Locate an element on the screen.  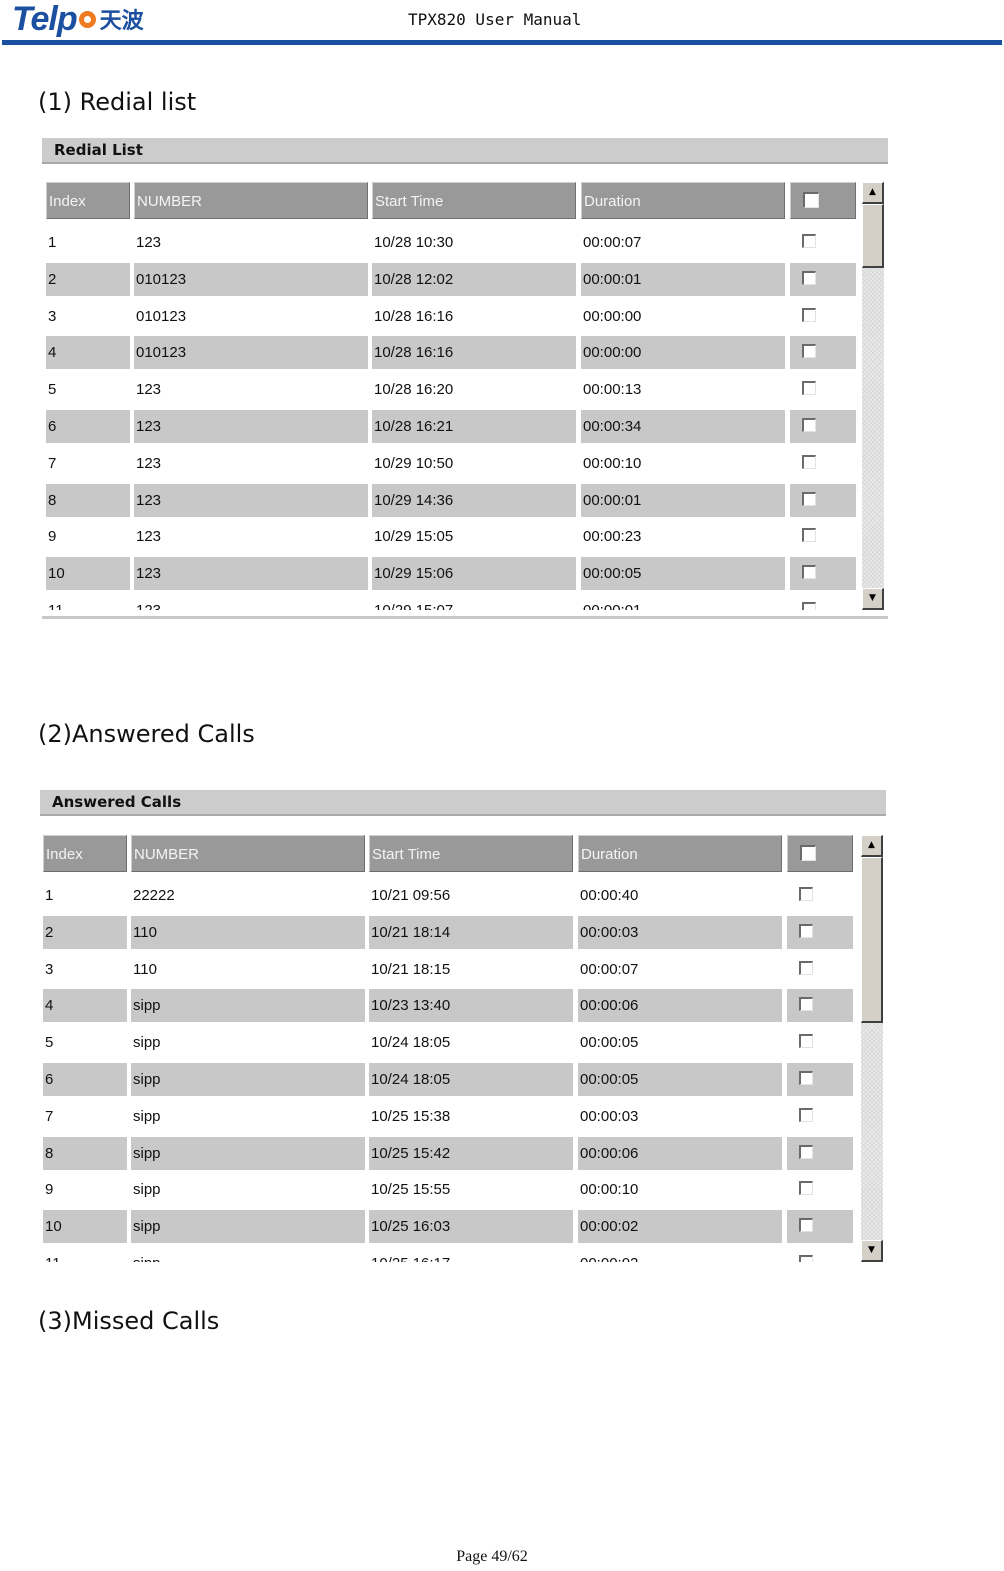
table-row: 10 123 10/29 15:06 00:00:05 is located at coordinates (454, 574).